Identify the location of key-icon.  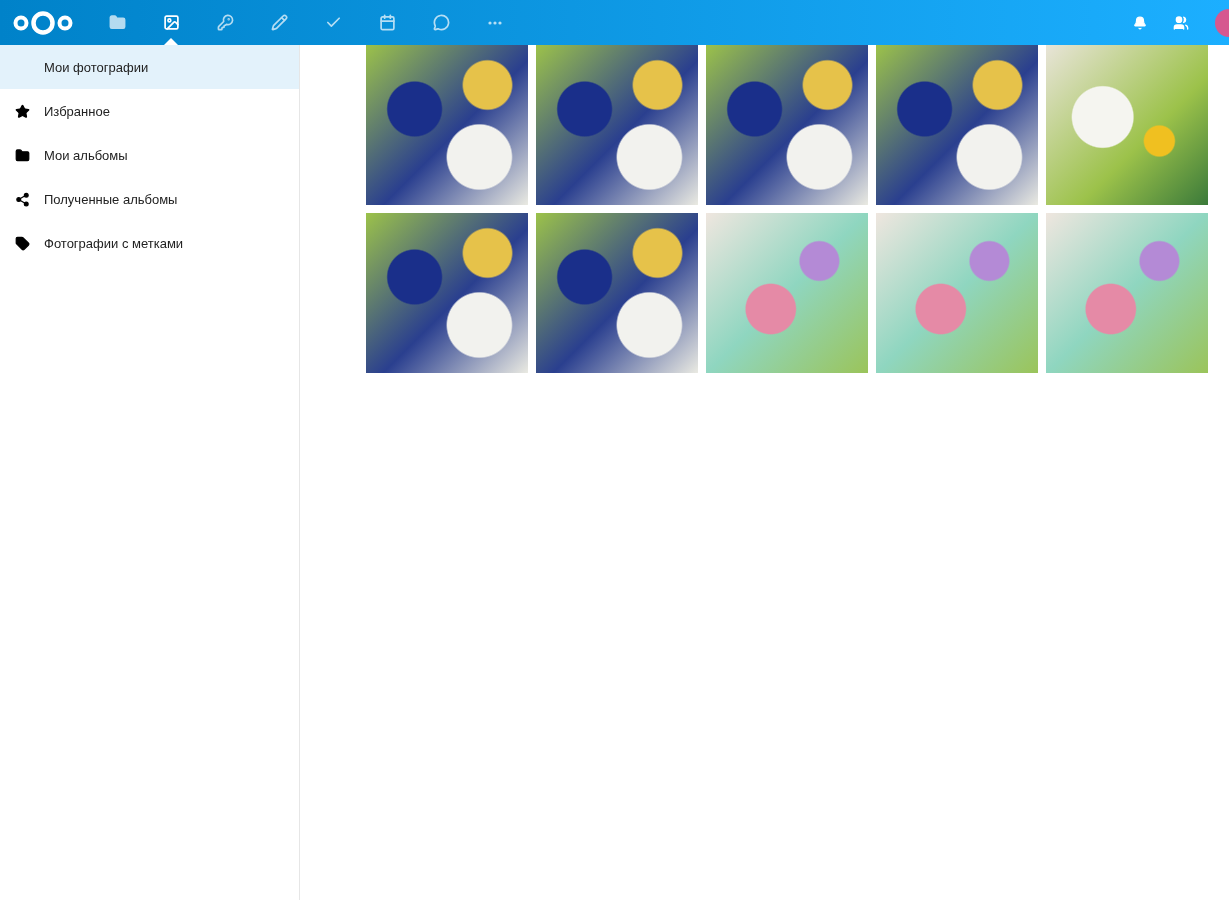
(225, 22).